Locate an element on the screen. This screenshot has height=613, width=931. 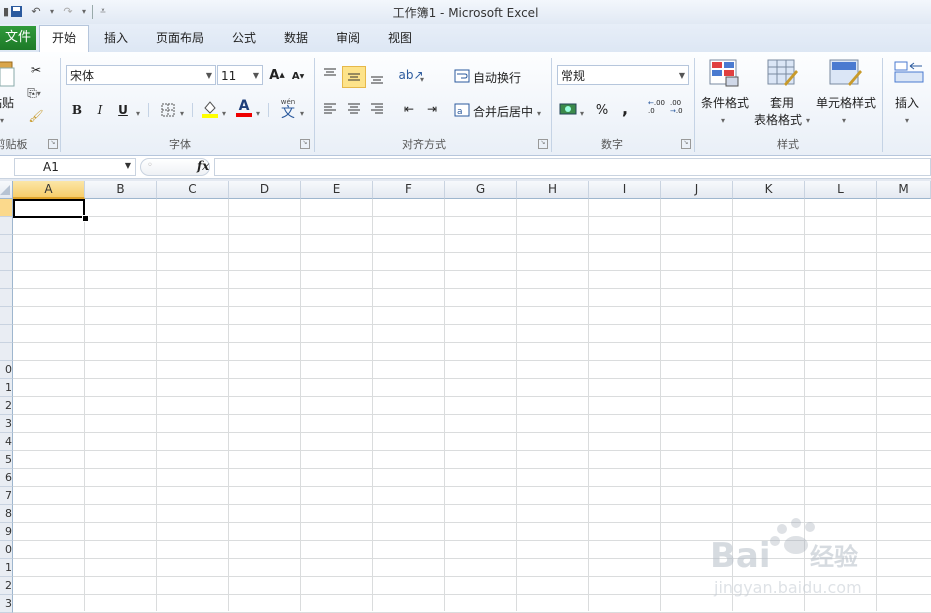
font-size-combo: 11 ▼ is located at coordinates (240, 75).